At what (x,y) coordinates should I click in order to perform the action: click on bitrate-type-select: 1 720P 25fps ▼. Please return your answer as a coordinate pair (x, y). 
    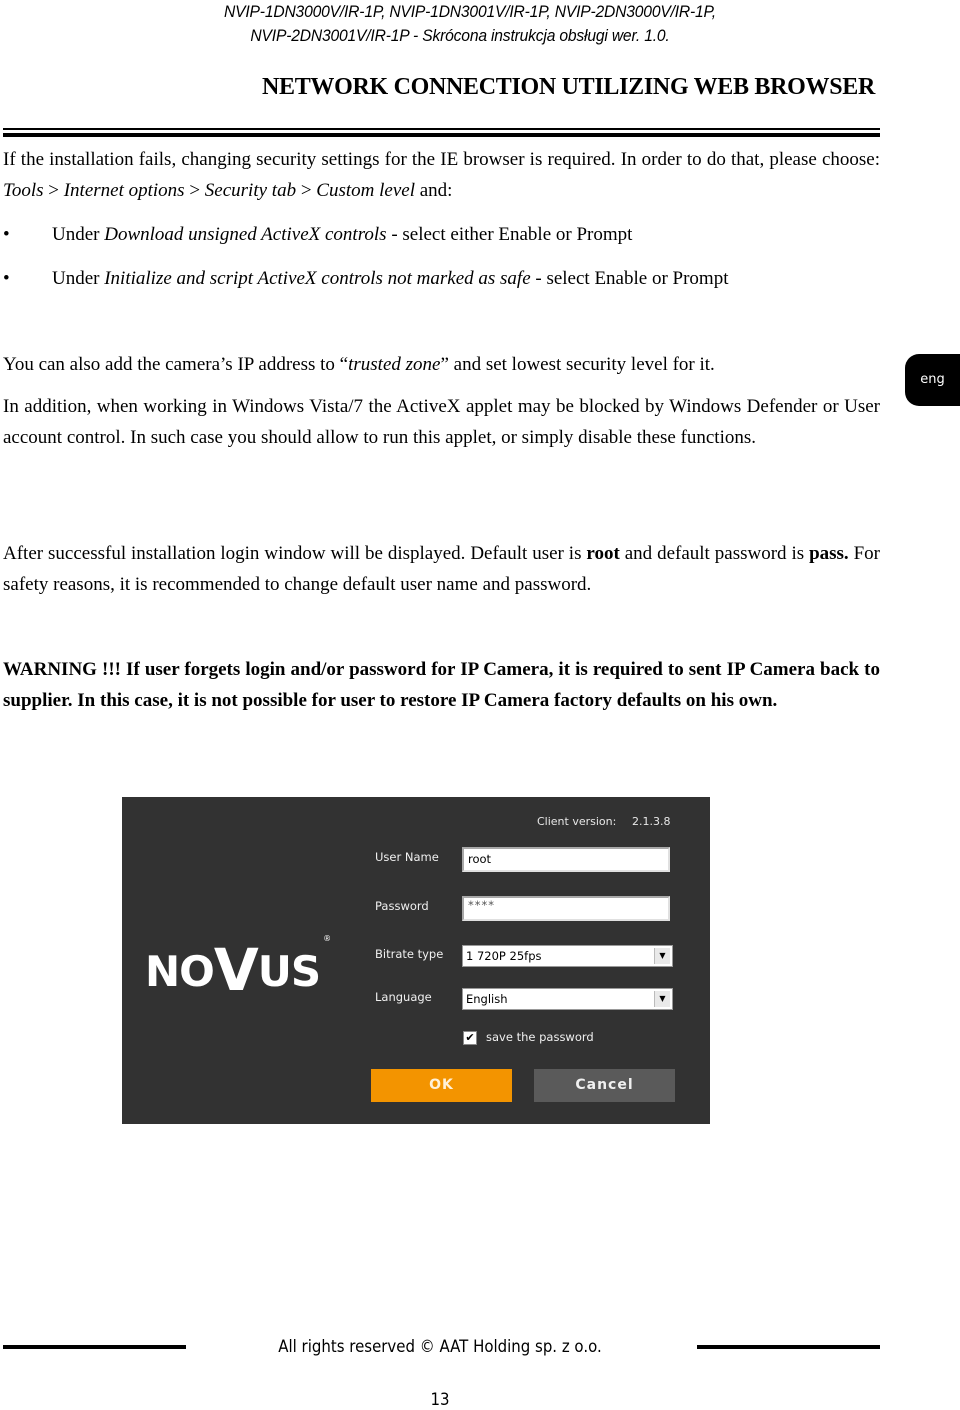
    Looking at the image, I should click on (567, 956).